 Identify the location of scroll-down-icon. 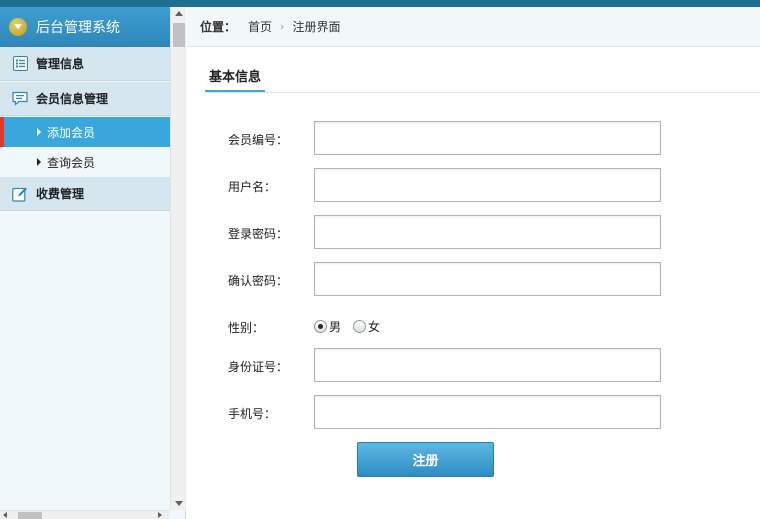
(179, 503).